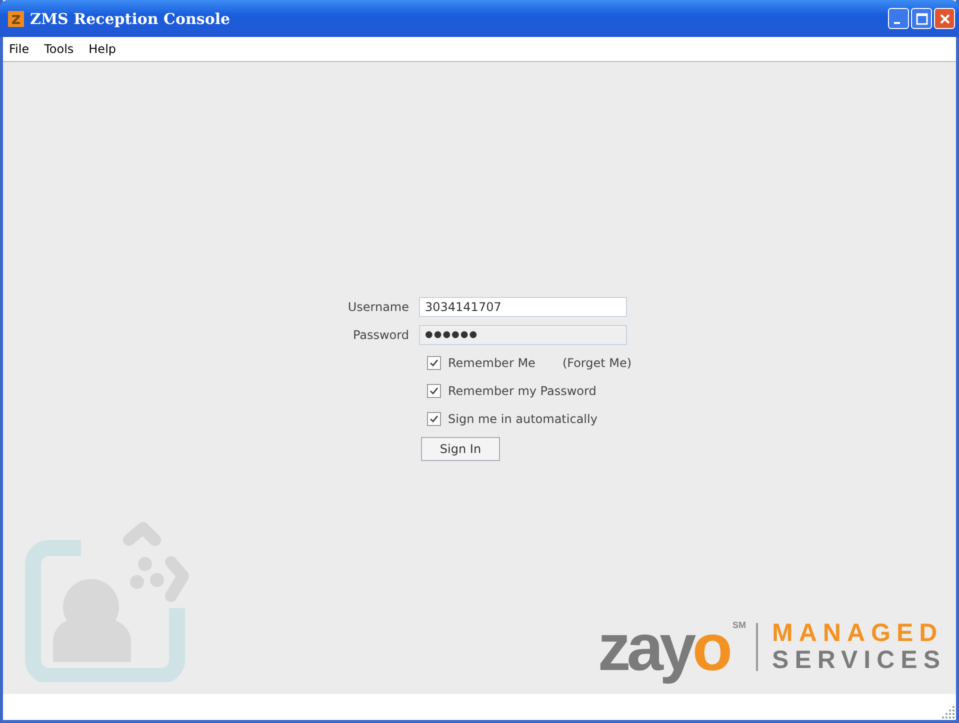 This screenshot has height=723, width=959. I want to click on close-icon, so click(944, 18).